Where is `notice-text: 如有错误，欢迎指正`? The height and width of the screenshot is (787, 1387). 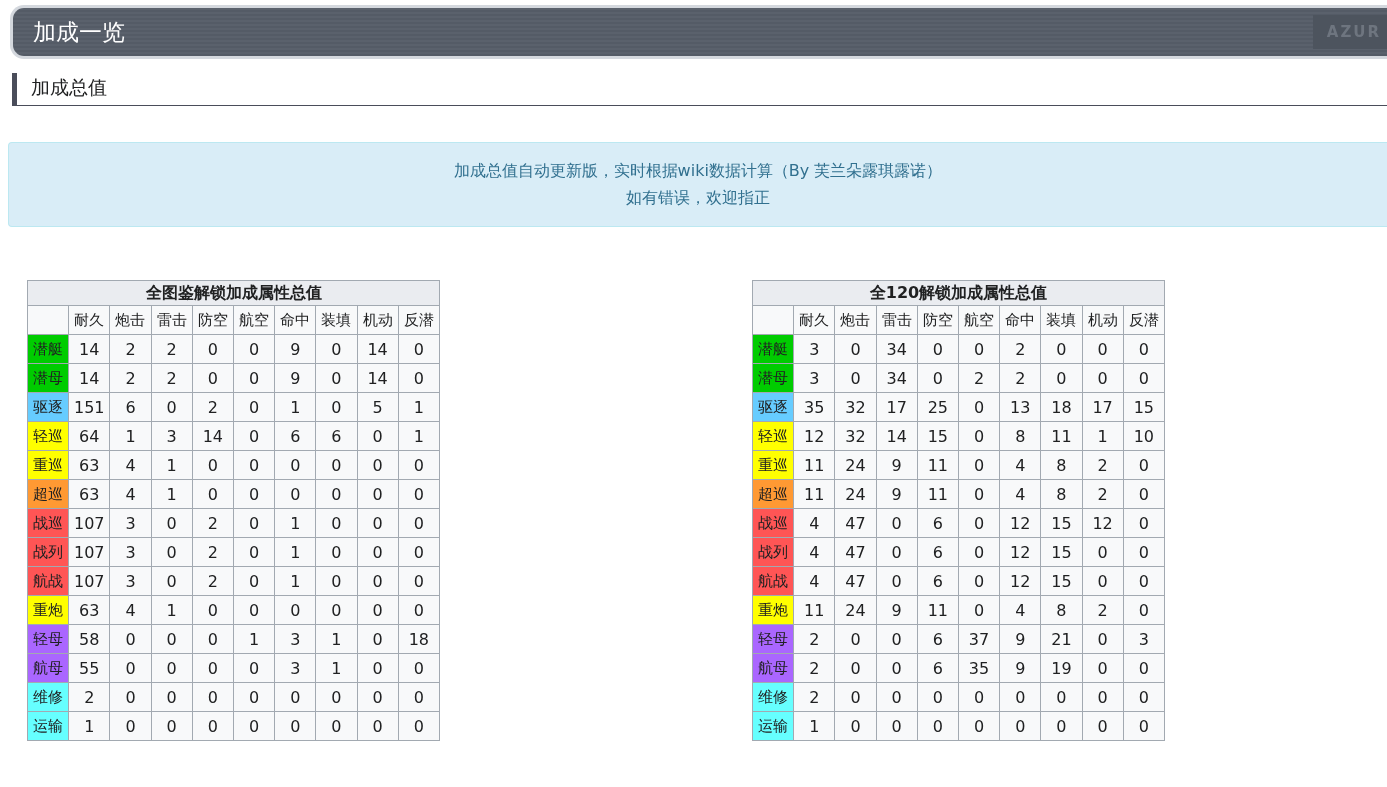 notice-text: 如有错误，欢迎指正 is located at coordinates (698, 198).